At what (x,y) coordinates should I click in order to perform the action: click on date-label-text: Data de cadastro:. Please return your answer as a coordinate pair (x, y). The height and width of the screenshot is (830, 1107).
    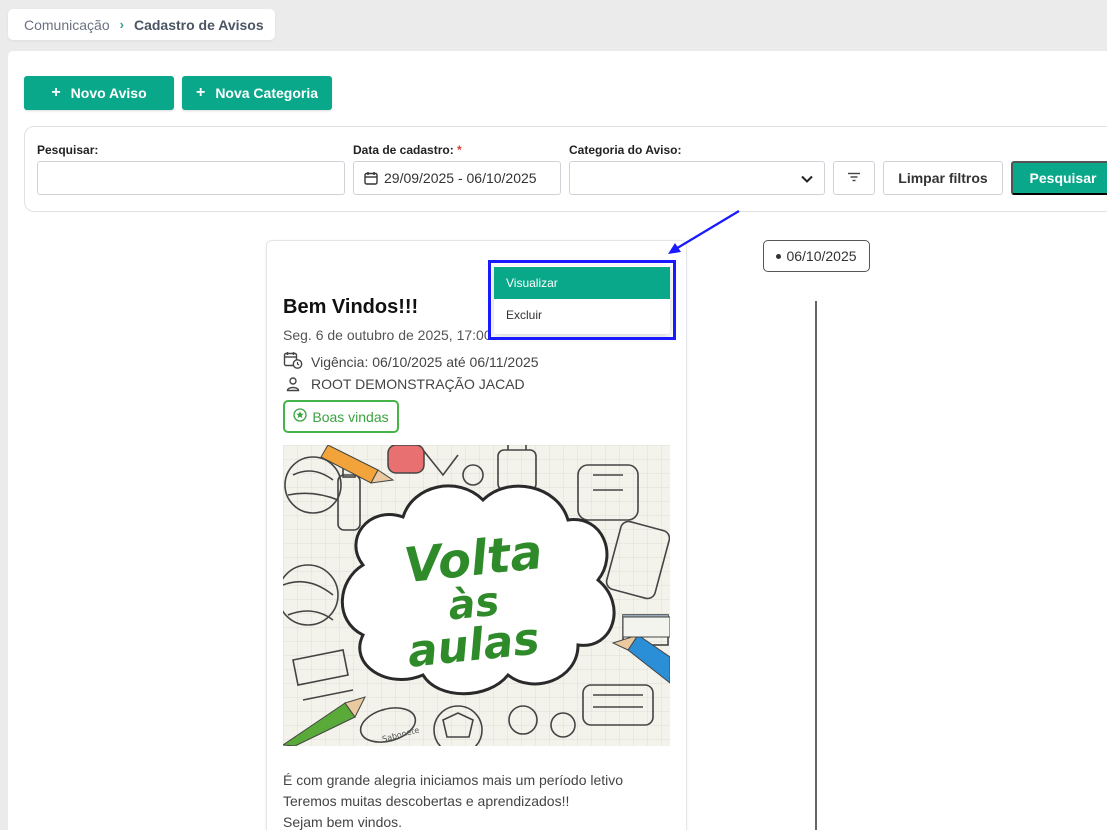
    Looking at the image, I should click on (403, 150).